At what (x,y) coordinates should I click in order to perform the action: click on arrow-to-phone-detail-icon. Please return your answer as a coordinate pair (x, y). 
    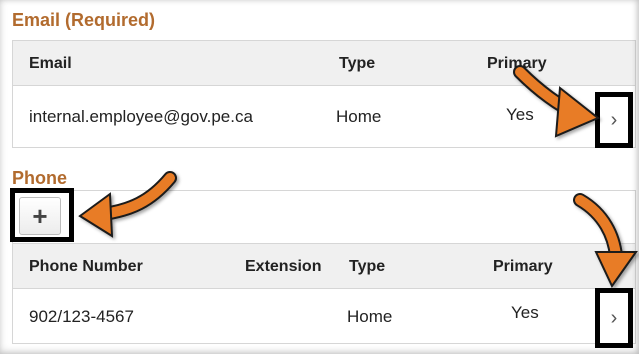
    Looking at the image, I should click on (605, 240).